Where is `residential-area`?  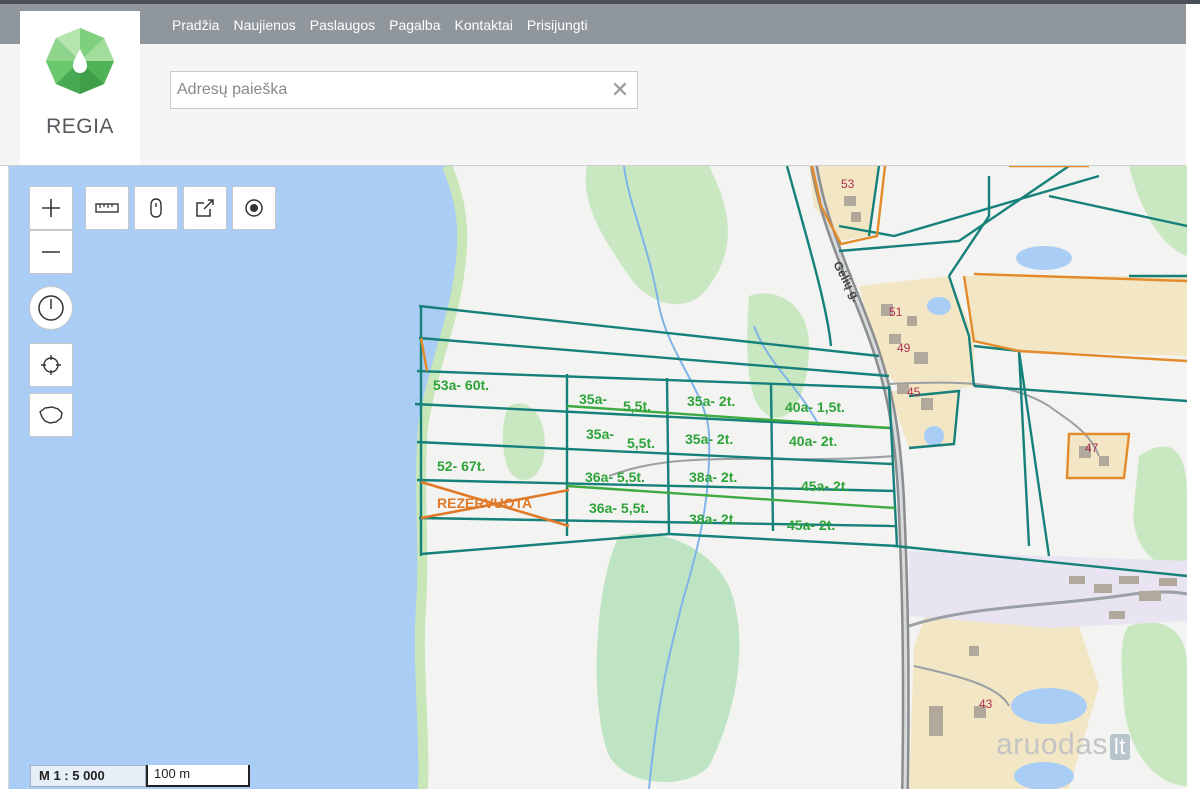
residential-area is located at coordinates (1075, 316).